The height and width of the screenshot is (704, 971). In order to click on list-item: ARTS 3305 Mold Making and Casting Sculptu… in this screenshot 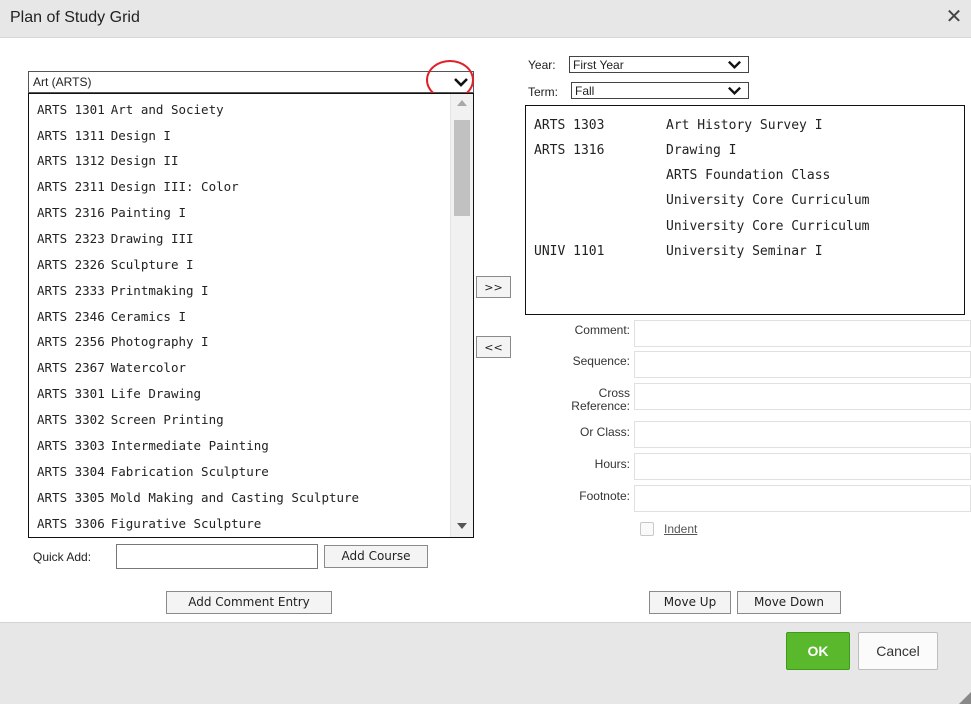, I will do `click(198, 498)`.